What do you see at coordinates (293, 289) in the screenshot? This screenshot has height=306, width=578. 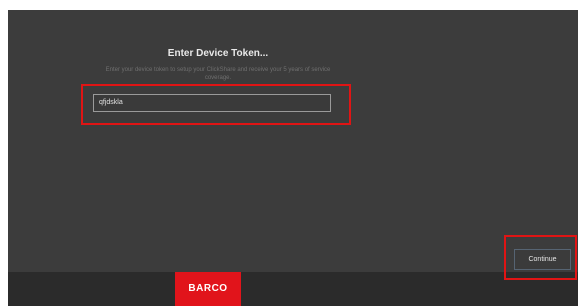 I see `footer-bar` at bounding box center [293, 289].